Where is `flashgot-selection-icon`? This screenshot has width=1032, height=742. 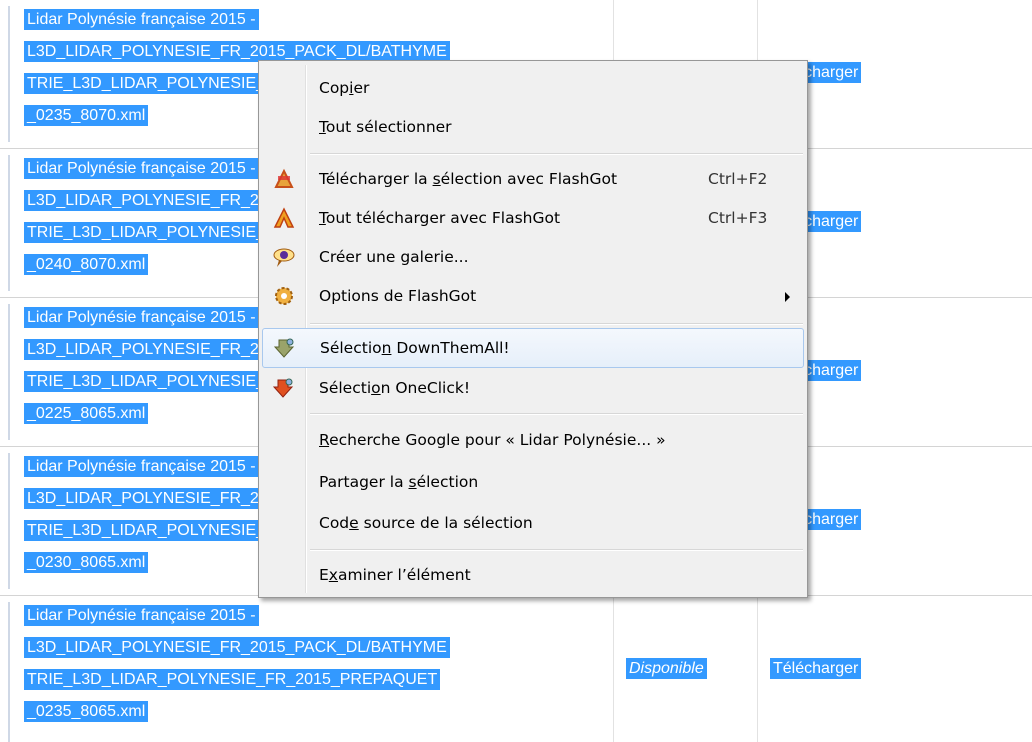 flashgot-selection-icon is located at coordinates (284, 179).